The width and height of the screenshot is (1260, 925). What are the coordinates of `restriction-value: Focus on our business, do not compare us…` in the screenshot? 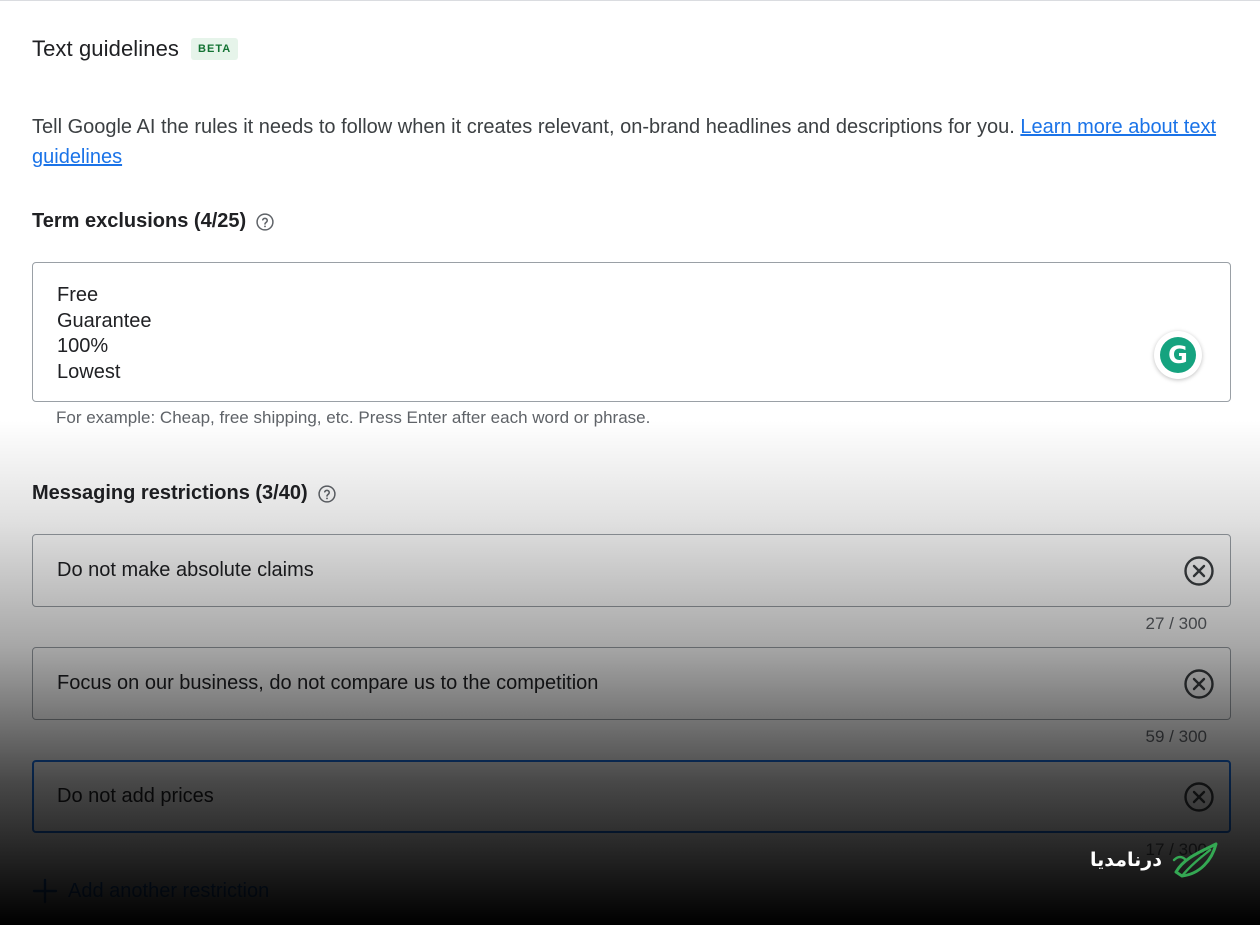 It's located at (328, 683).